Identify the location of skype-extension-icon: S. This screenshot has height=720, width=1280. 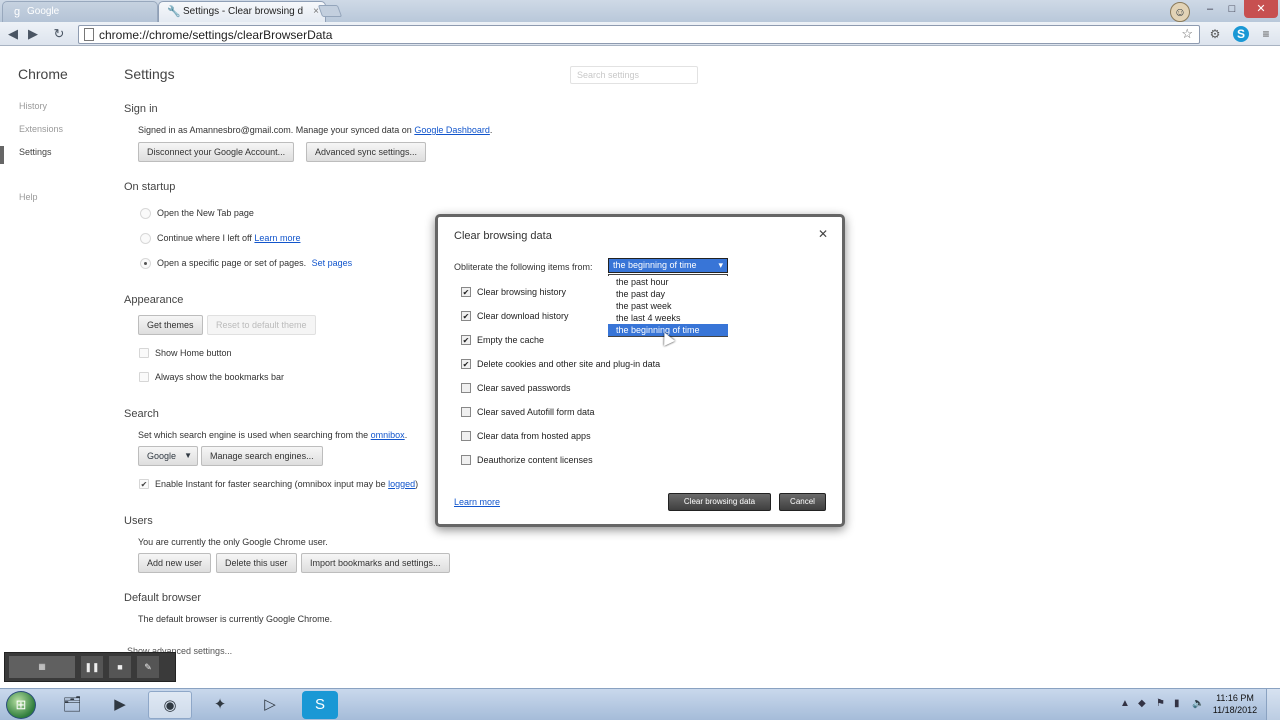
(1241, 34).